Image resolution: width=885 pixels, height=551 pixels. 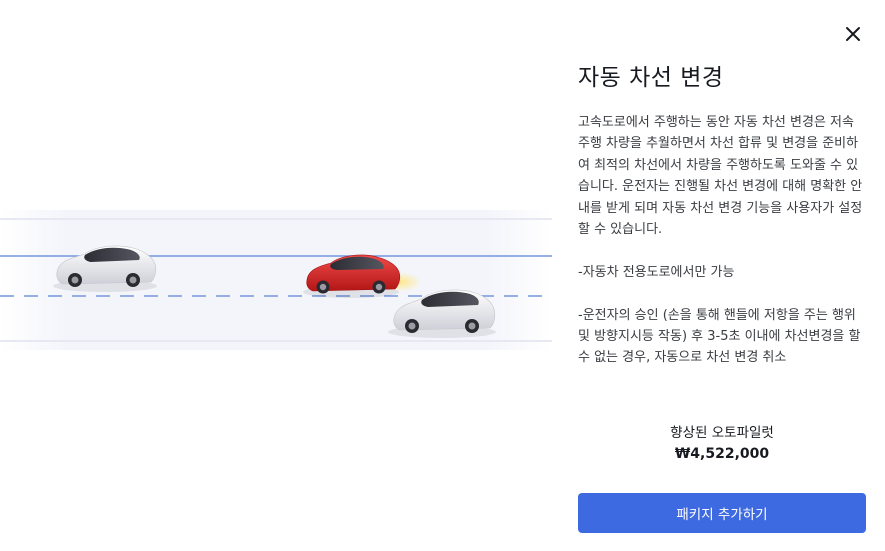 I want to click on description-condition-1: -자동차 전용도로에서만 가능, so click(x=656, y=272).